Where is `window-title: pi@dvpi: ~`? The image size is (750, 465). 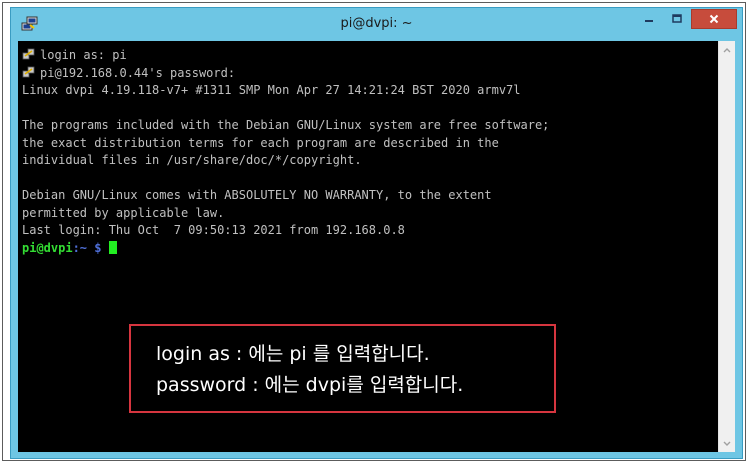 window-title: pi@dvpi: ~ is located at coordinates (376, 23).